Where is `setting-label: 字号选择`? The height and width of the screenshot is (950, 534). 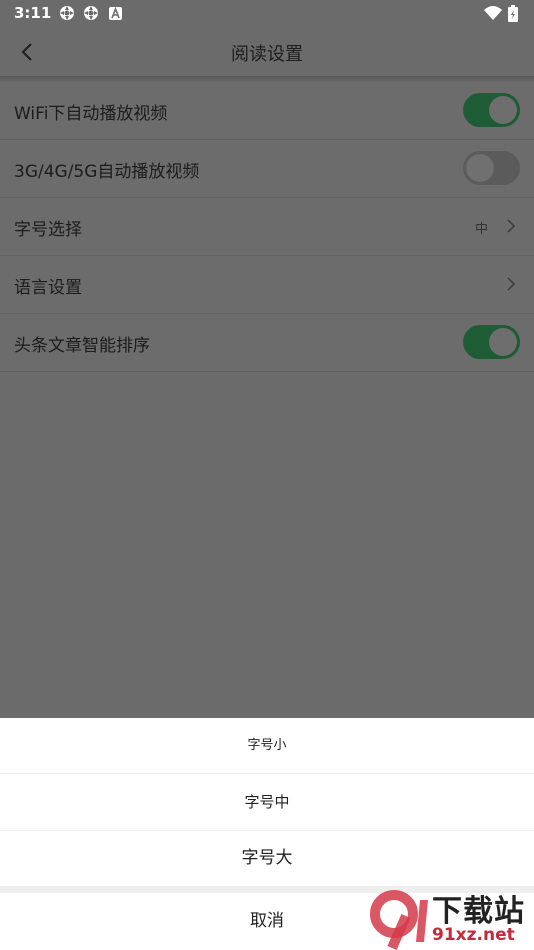 setting-label: 字号选择 is located at coordinates (48, 230).